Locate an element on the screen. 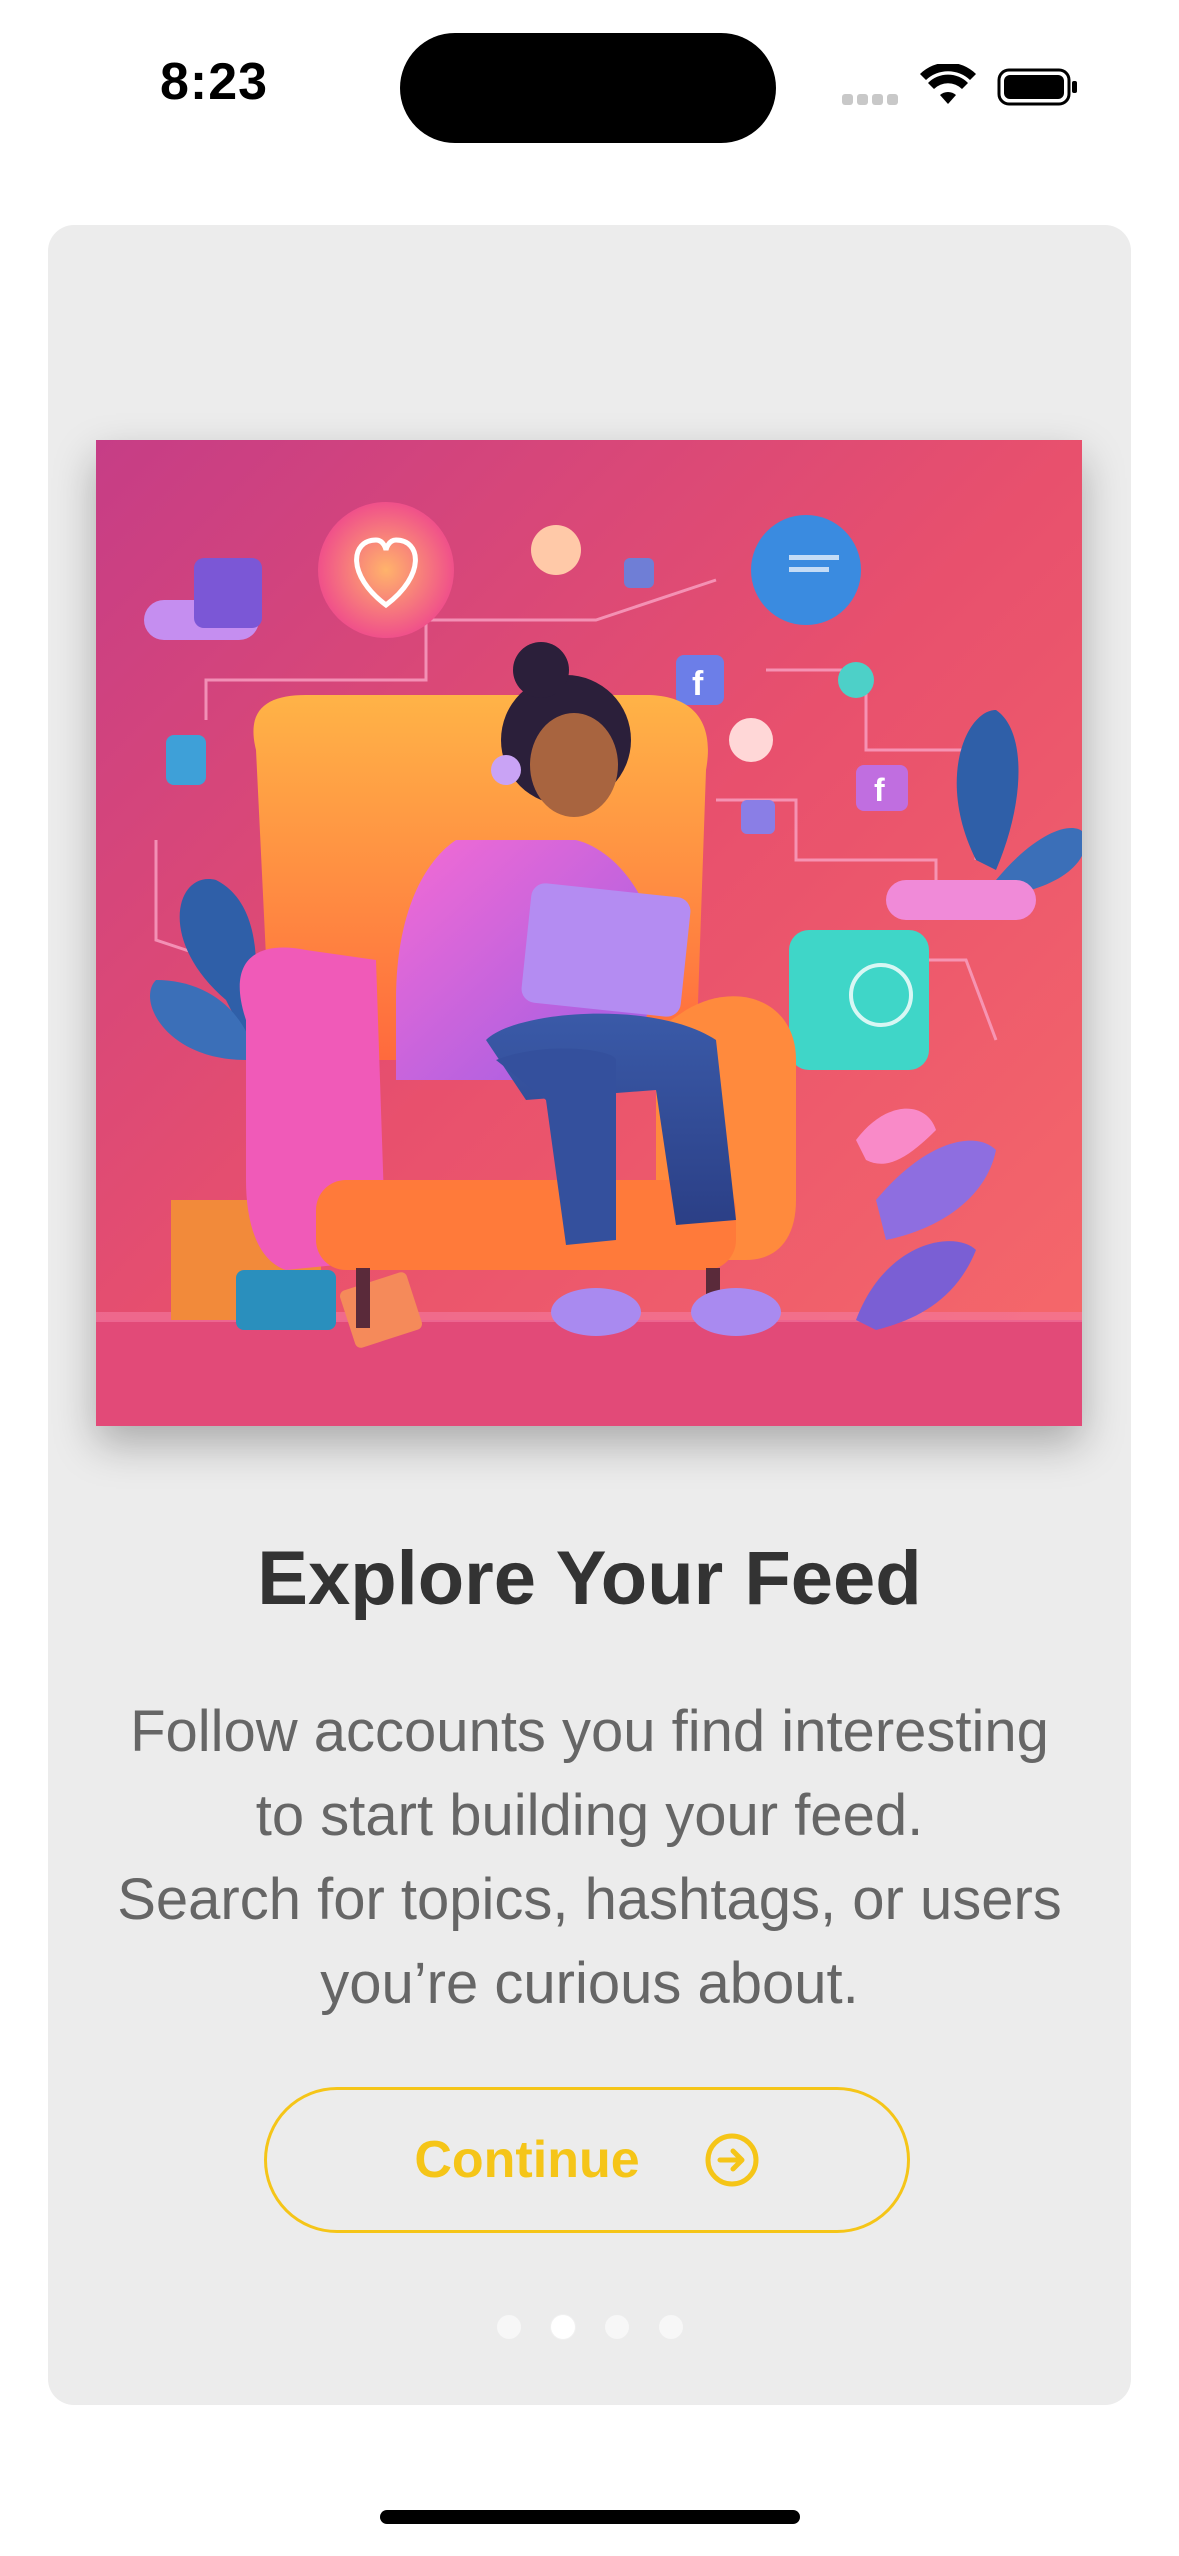 The width and height of the screenshot is (1179, 2556). page-dot-2-active is located at coordinates (562, 2327).